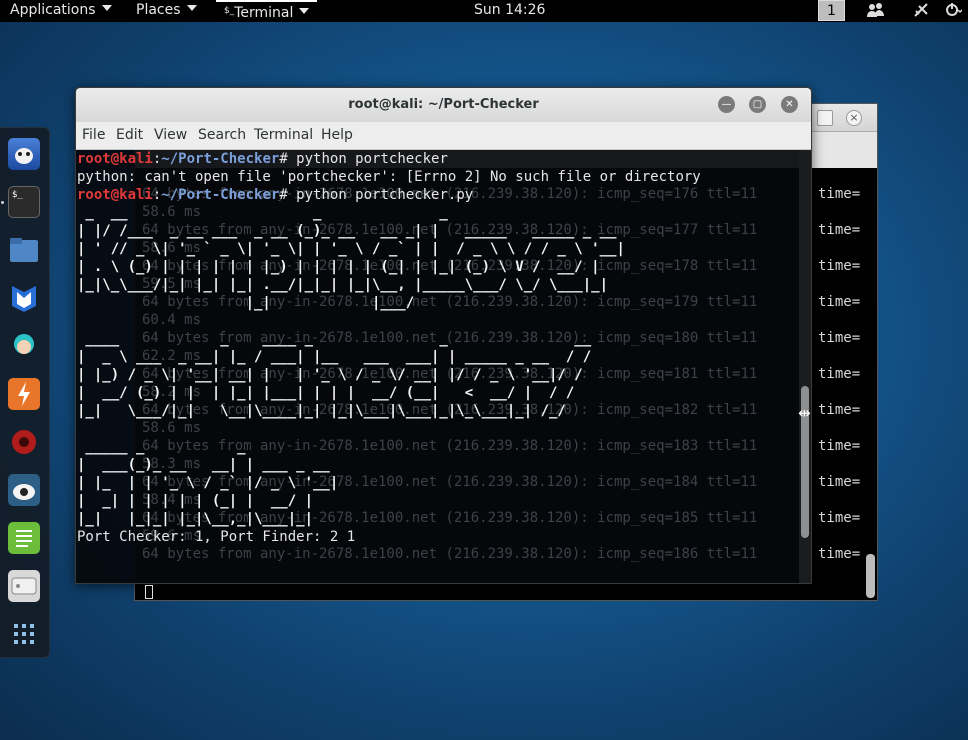 This screenshot has width=968, height=740. What do you see at coordinates (24, 250) in the screenshot?
I see `files-app-icon` at bounding box center [24, 250].